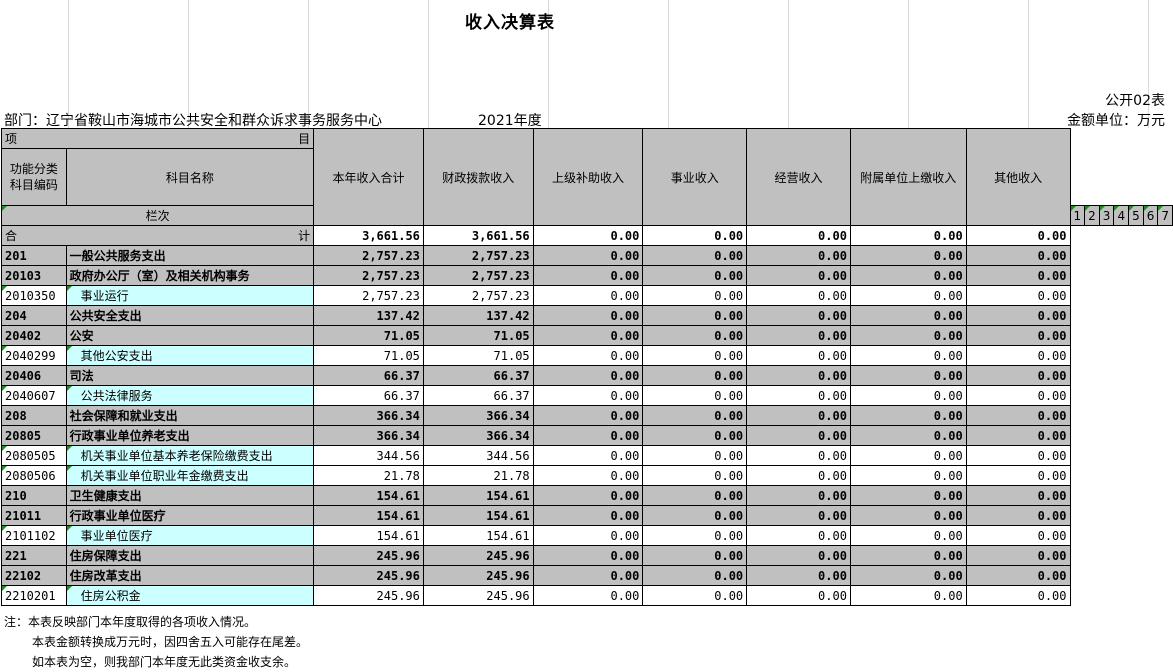 Image resolution: width=1173 pixels, height=672 pixels. What do you see at coordinates (798, 235) in the screenshot?
I see `total-value-5: 0.00` at bounding box center [798, 235].